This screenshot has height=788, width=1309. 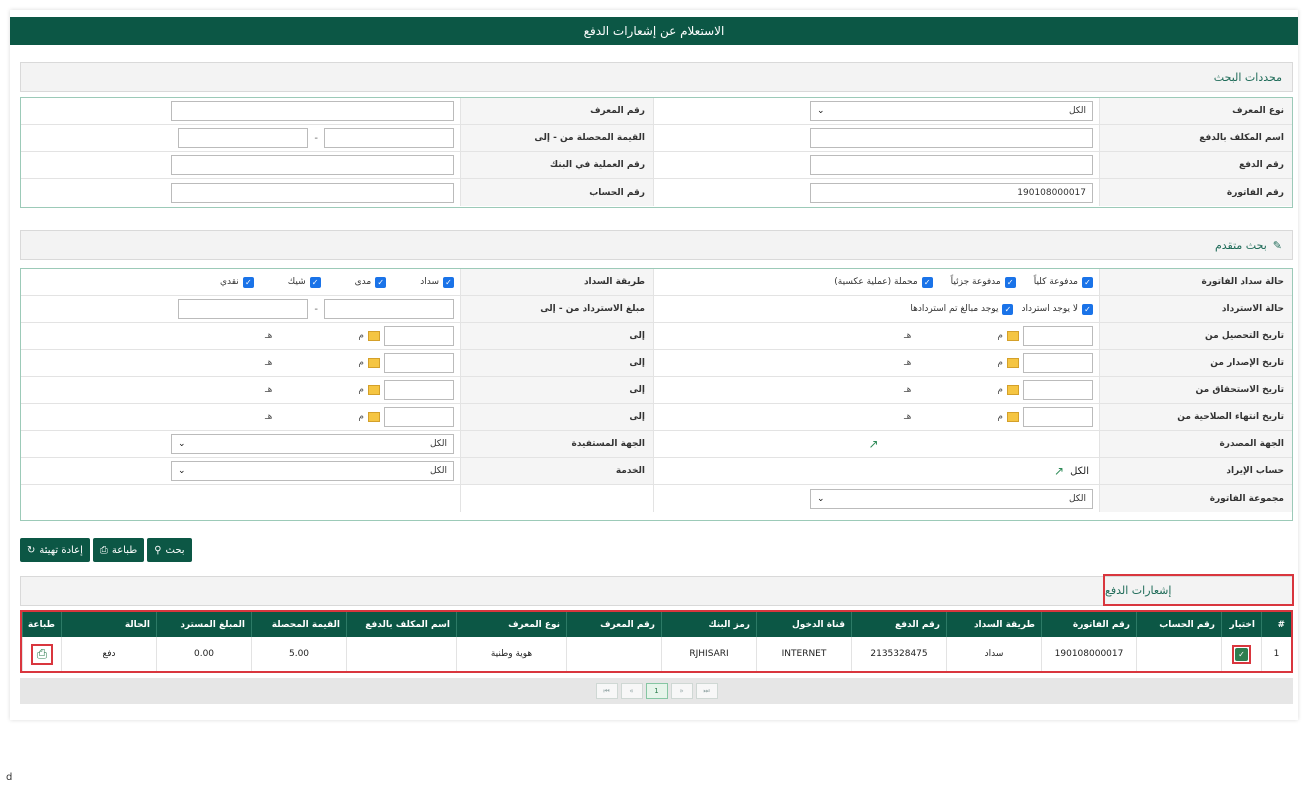 What do you see at coordinates (656, 245) in the screenshot?
I see `advanced-section-header: ✎ بحث متقدم` at bounding box center [656, 245].